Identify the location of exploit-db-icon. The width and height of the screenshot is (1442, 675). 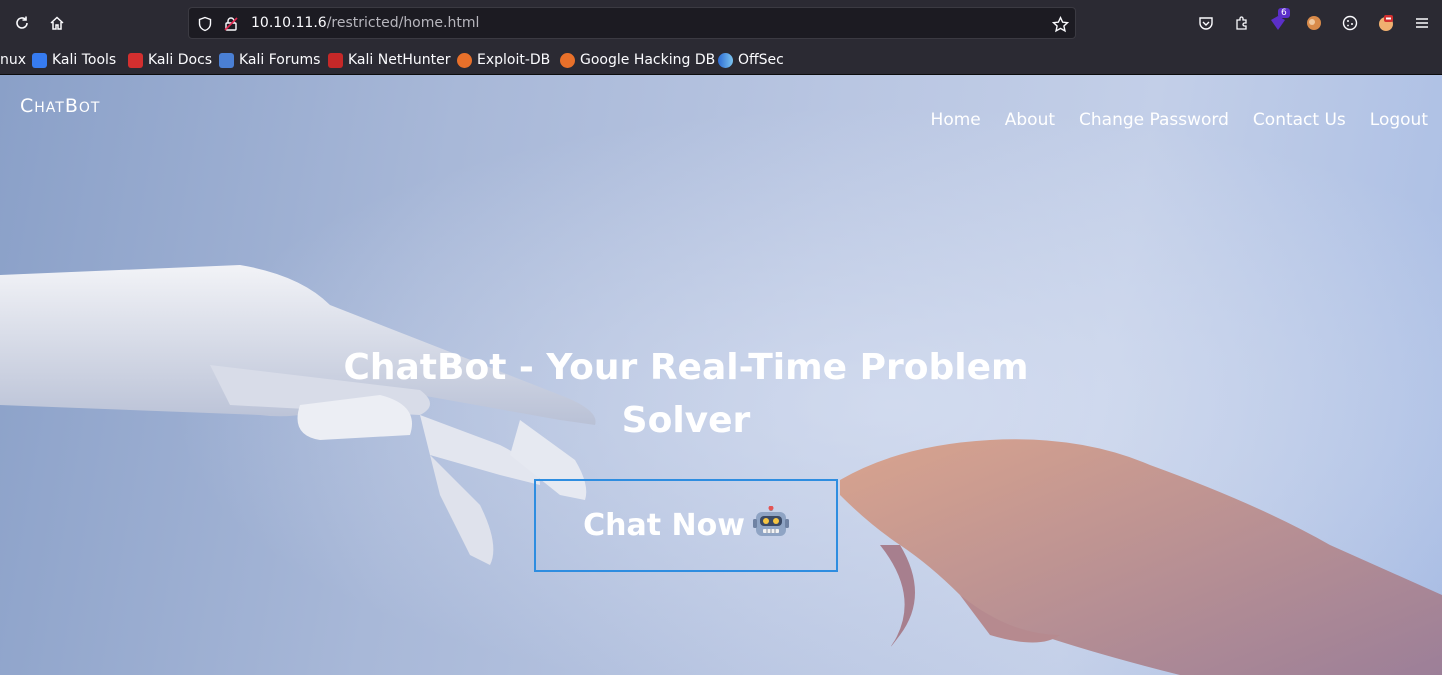
(464, 60).